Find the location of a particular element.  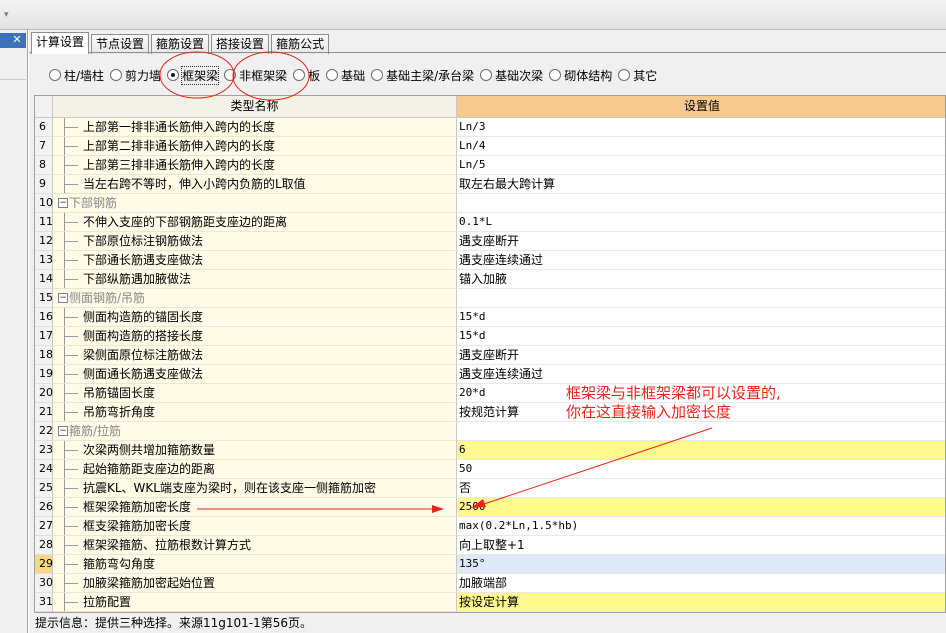

table-row: 31 拉筋配置 按设定计算 is located at coordinates (490, 602).